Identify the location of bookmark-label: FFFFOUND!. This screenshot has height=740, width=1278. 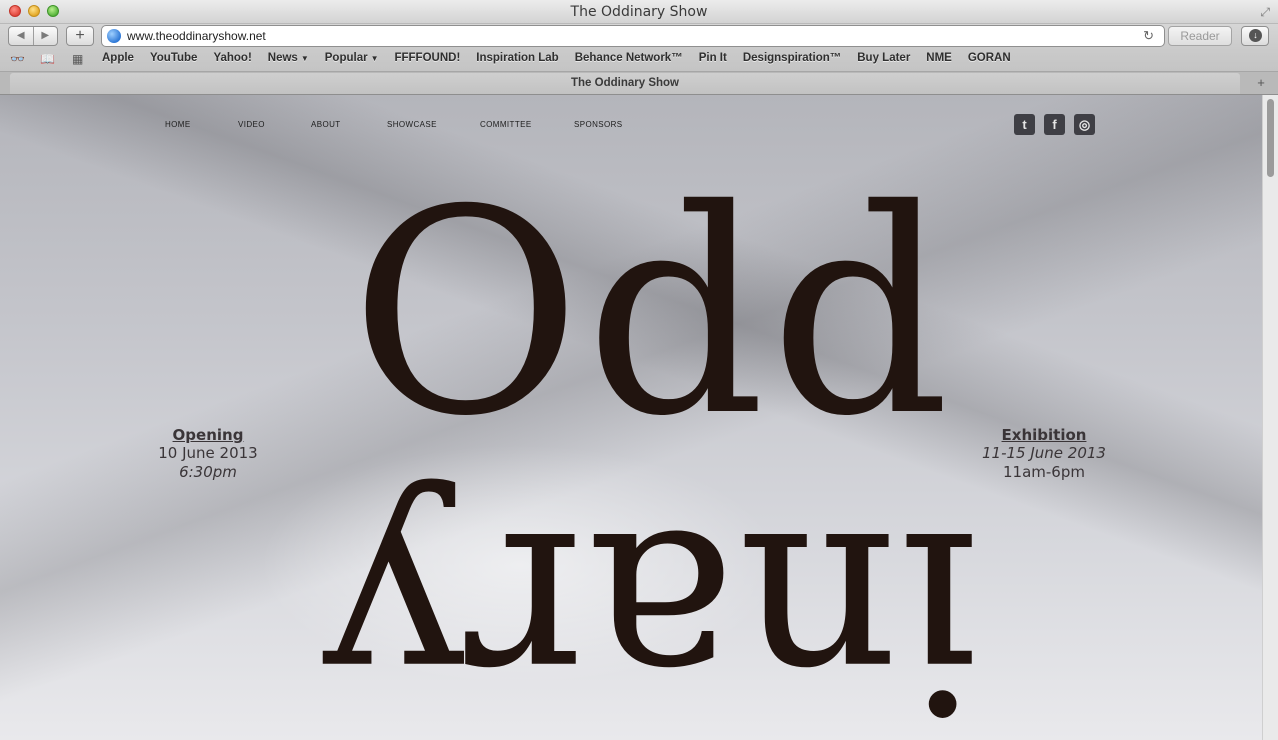
(427, 58).